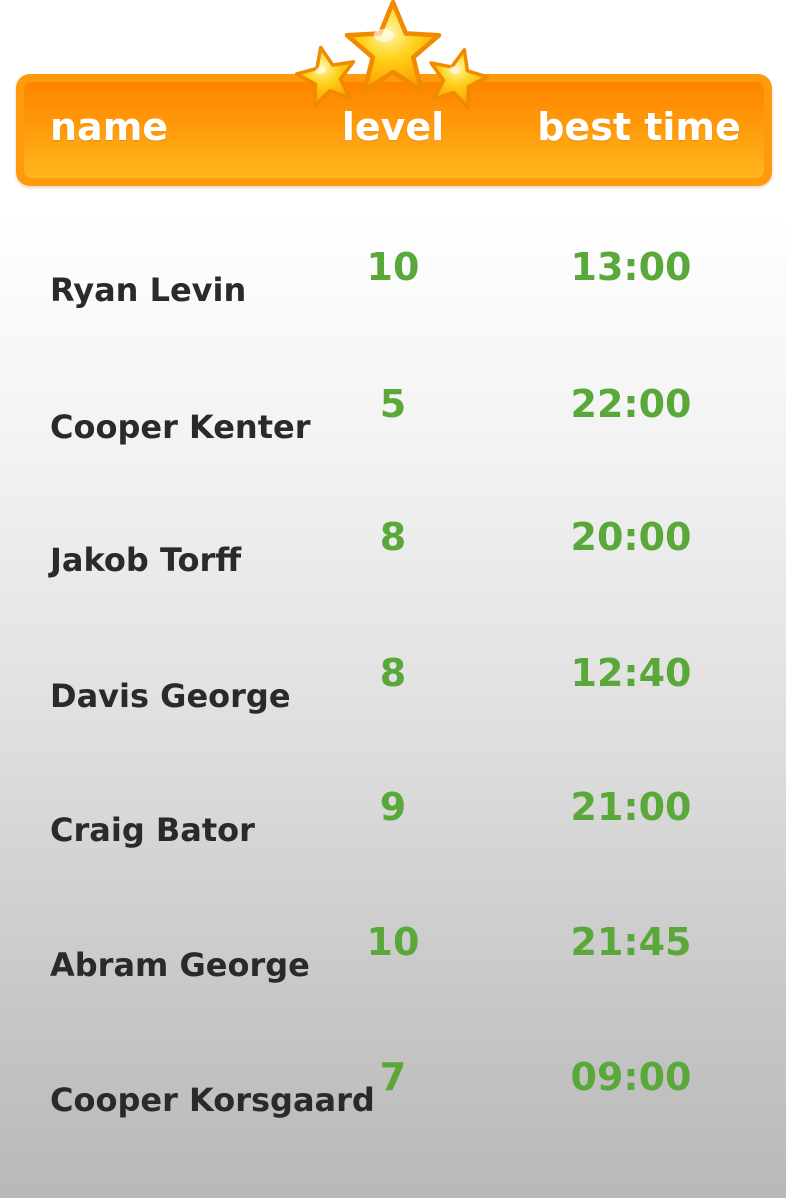 The height and width of the screenshot is (1198, 786). I want to click on player-best-time: 12:40, so click(631, 673).